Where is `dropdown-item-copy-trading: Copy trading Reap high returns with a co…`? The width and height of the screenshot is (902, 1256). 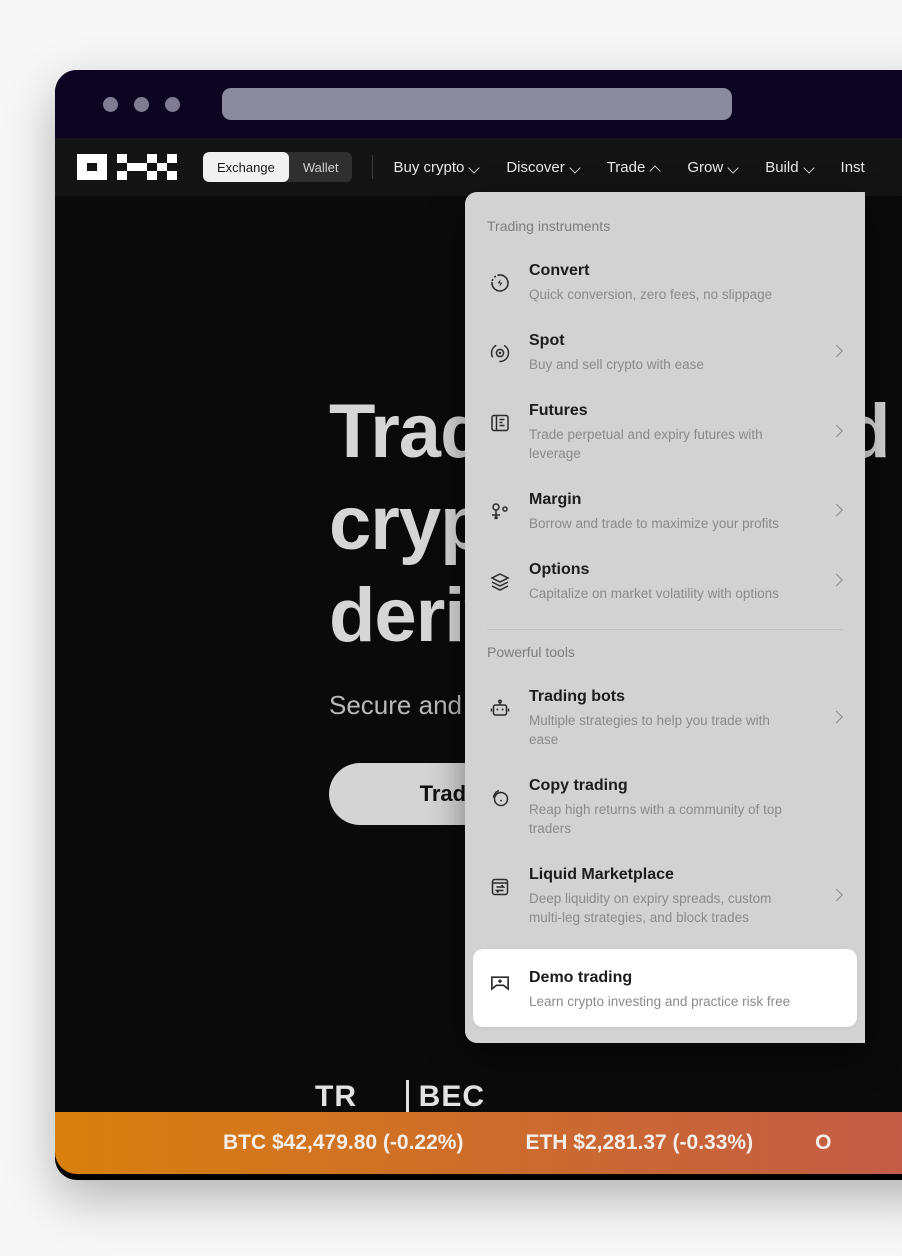 dropdown-item-copy-trading: Copy trading Reap high returns with a co… is located at coordinates (665, 805).